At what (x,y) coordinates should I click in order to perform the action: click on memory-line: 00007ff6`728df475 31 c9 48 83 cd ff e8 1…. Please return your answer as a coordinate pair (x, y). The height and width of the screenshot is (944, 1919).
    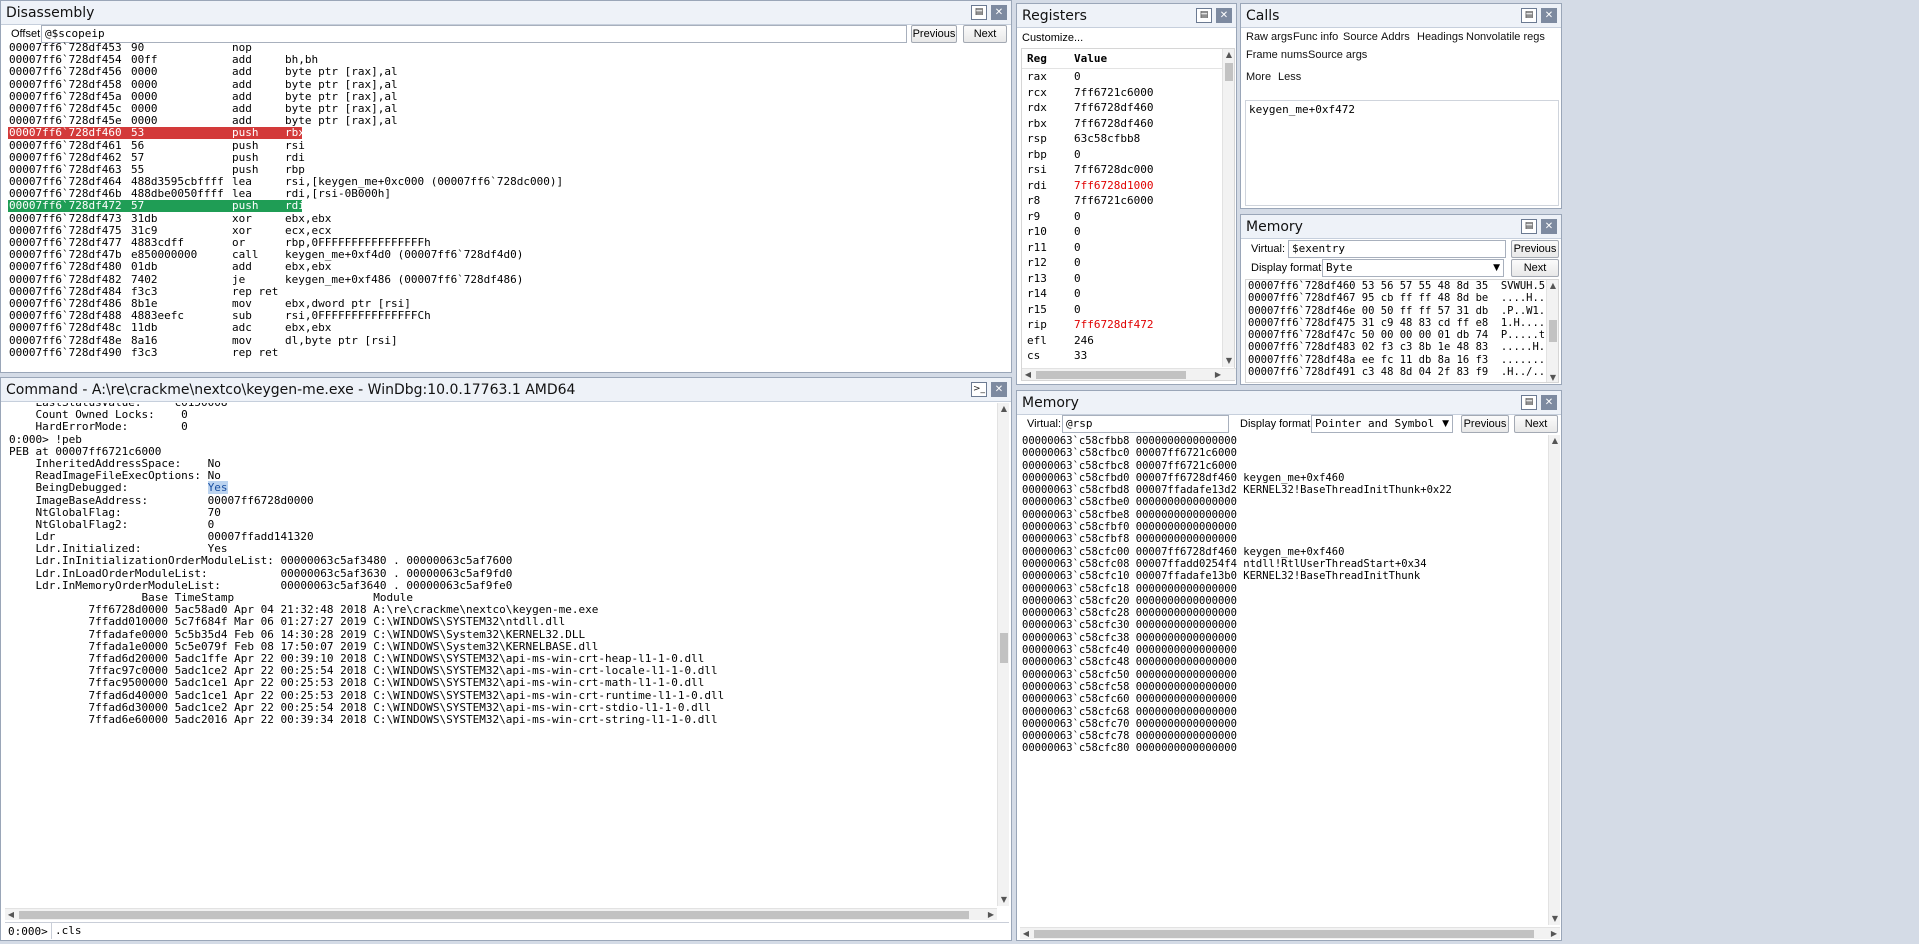
    Looking at the image, I should click on (1403, 323).